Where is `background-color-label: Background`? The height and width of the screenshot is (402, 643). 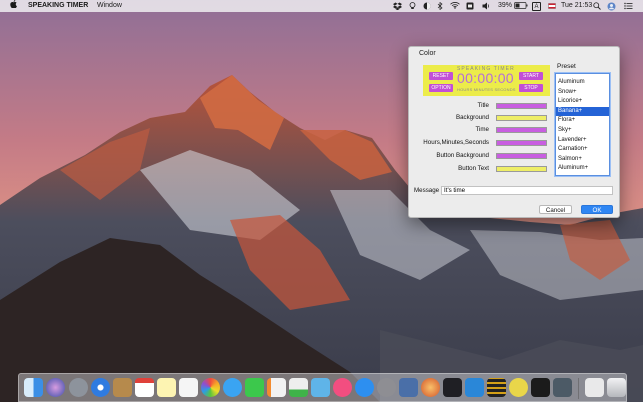 background-color-label: Background is located at coordinates (472, 117).